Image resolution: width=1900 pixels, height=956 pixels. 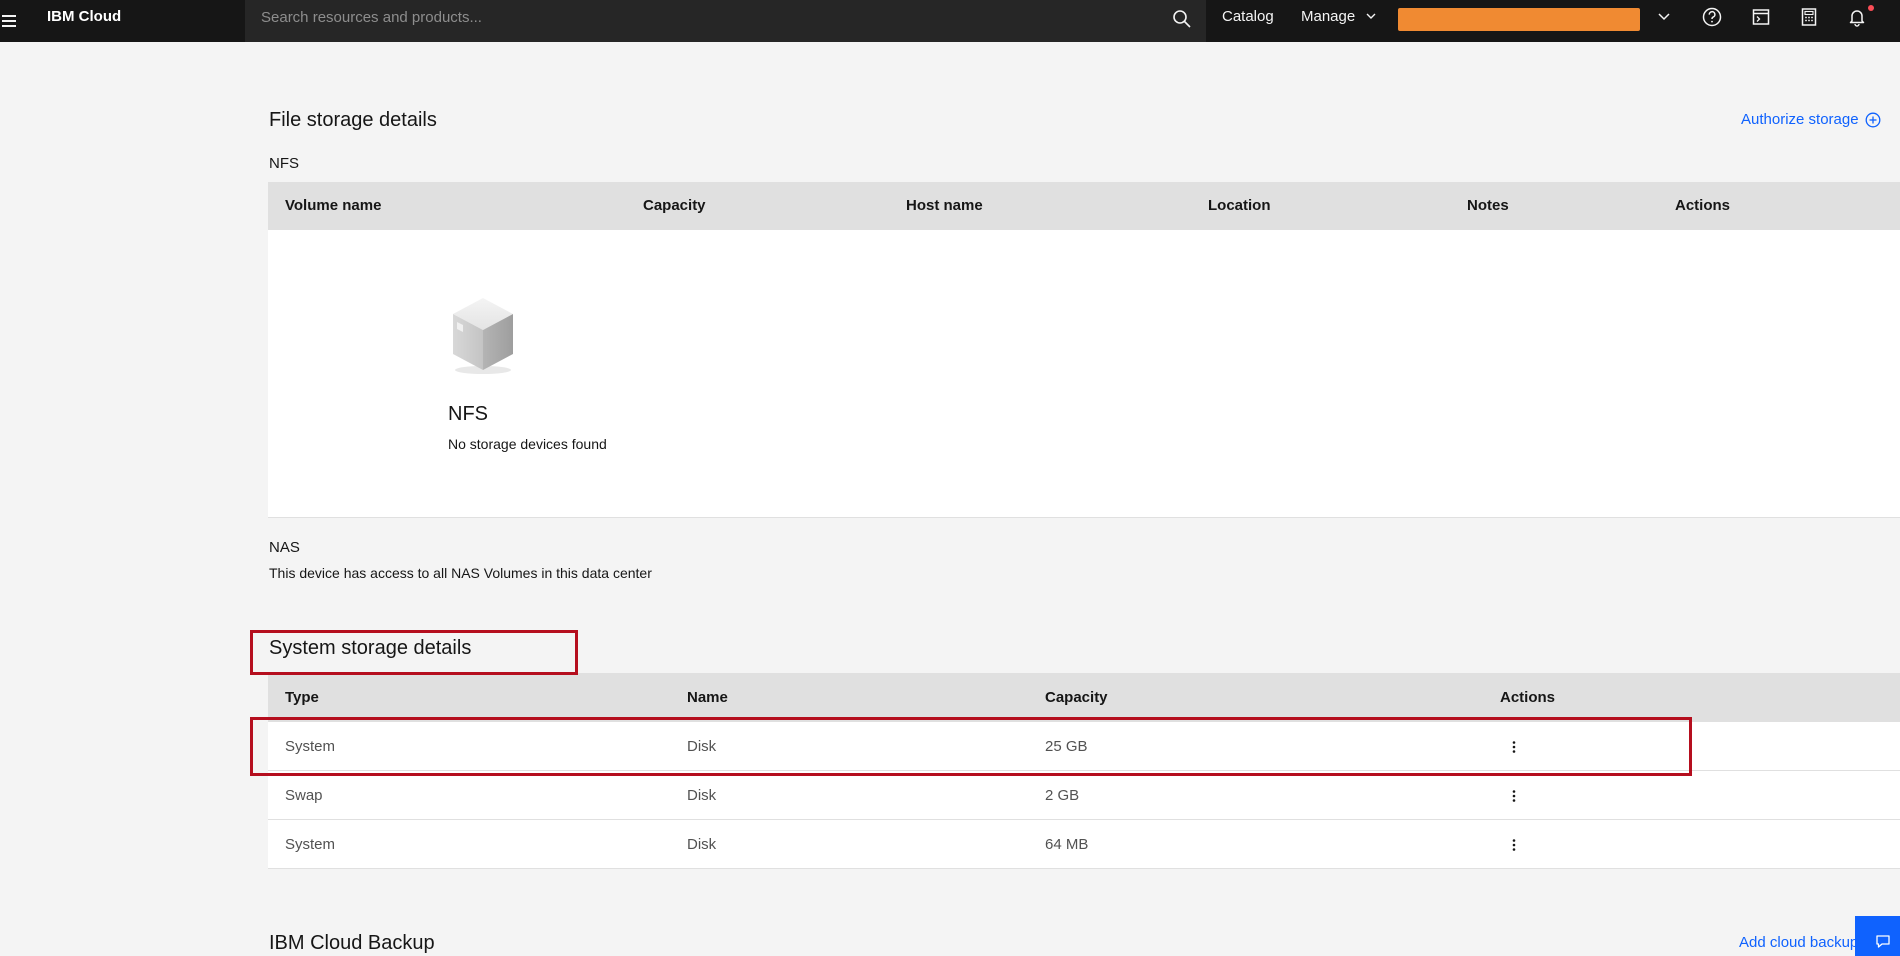 What do you see at coordinates (1371, 16) in the screenshot?
I see `chevron-down-icon` at bounding box center [1371, 16].